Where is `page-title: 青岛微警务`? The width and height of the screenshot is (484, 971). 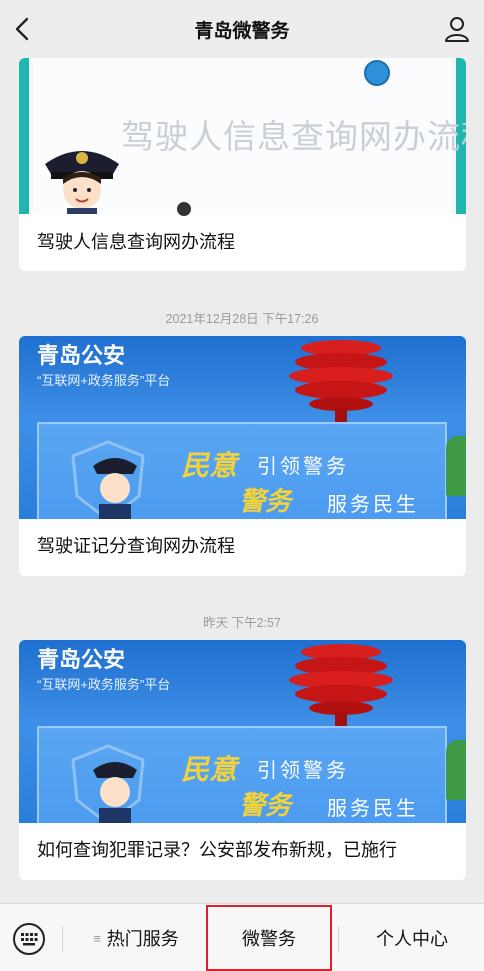 page-title: 青岛微警务 is located at coordinates (242, 31).